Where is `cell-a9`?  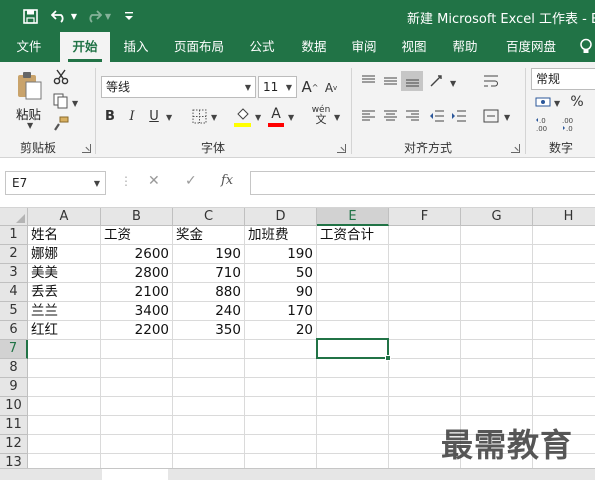 cell-a9 is located at coordinates (64, 387).